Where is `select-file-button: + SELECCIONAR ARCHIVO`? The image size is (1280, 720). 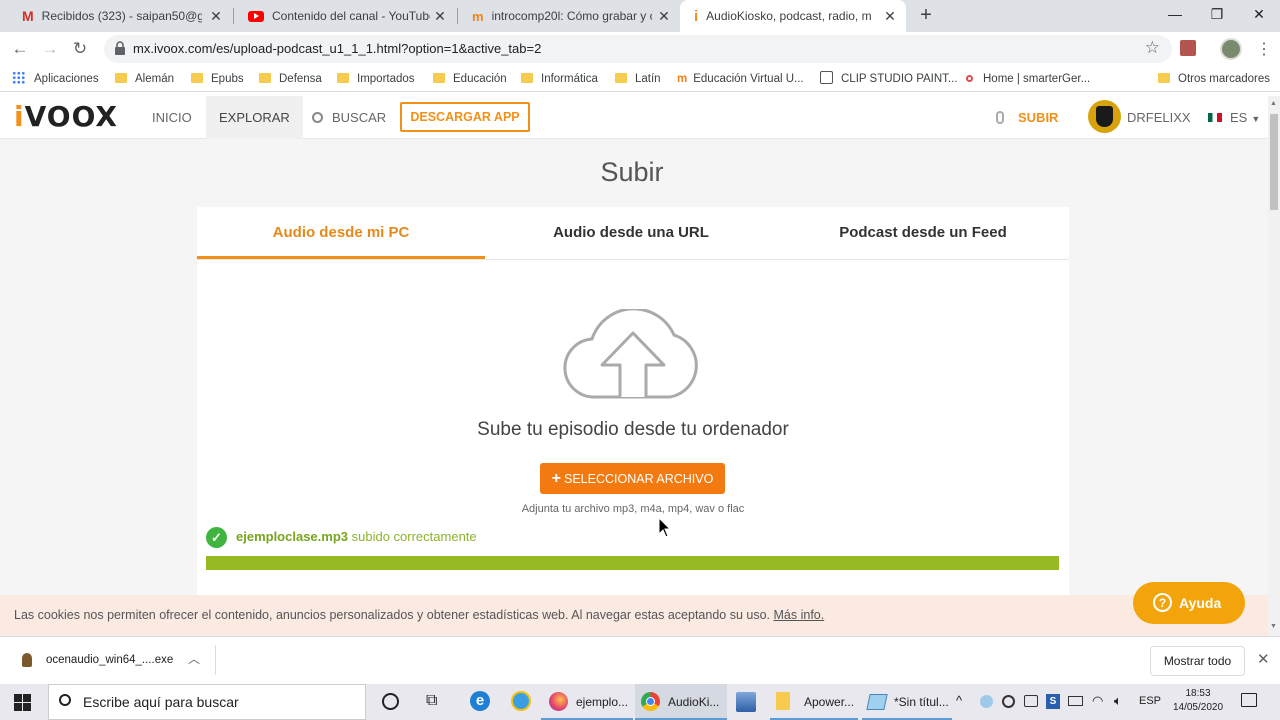 select-file-button: + SELECCIONAR ARCHIVO is located at coordinates (632, 478).